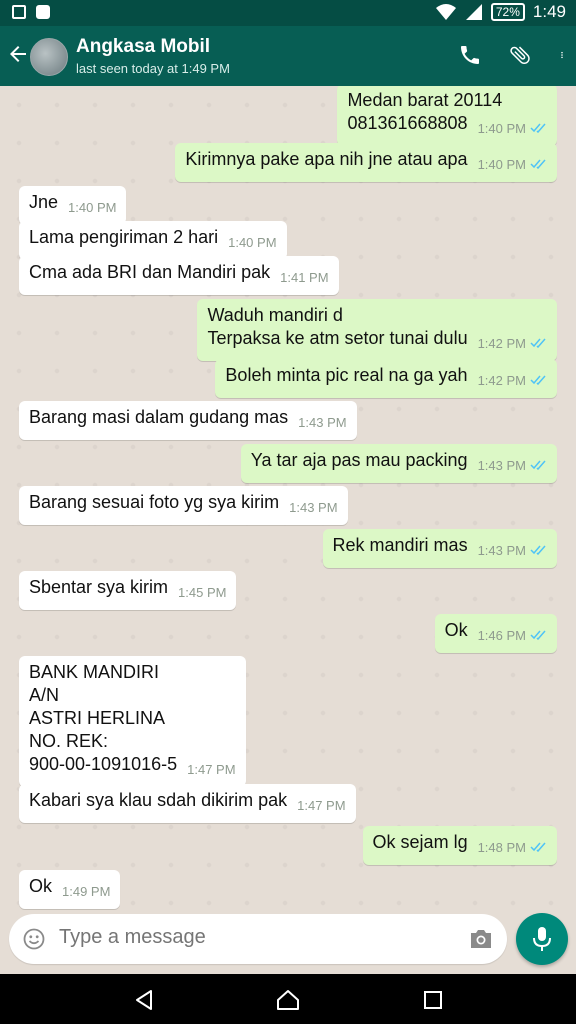 This screenshot has width=576, height=1024. Describe the element at coordinates (19, 12) in the screenshot. I see `gallery-notification-icon` at that location.